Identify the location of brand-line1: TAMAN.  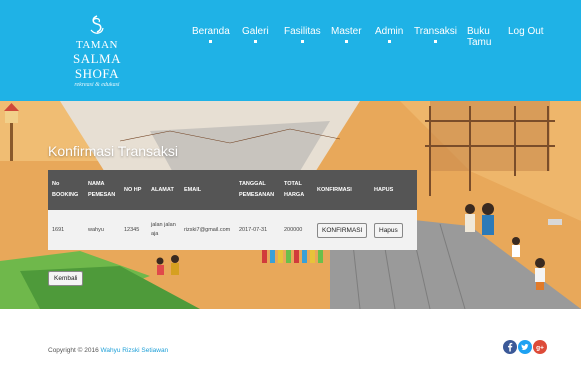
(97, 45).